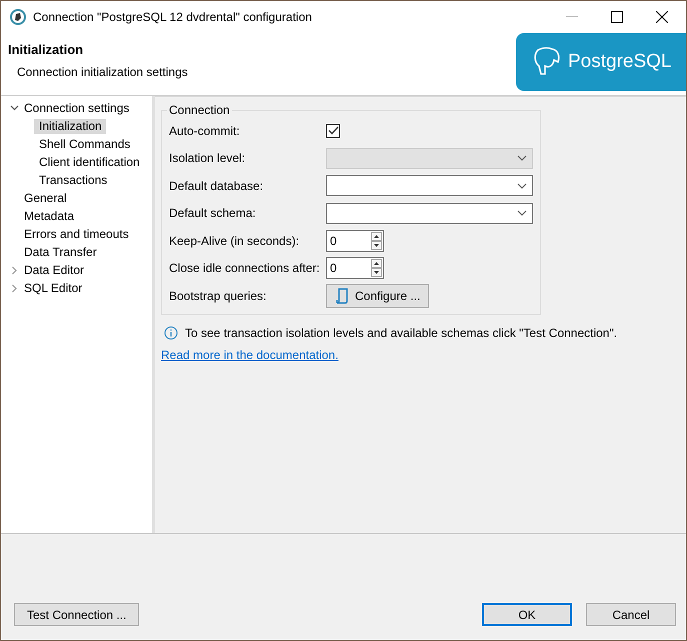 This screenshot has width=687, height=641. I want to click on cancel-button: Cancel, so click(631, 614).